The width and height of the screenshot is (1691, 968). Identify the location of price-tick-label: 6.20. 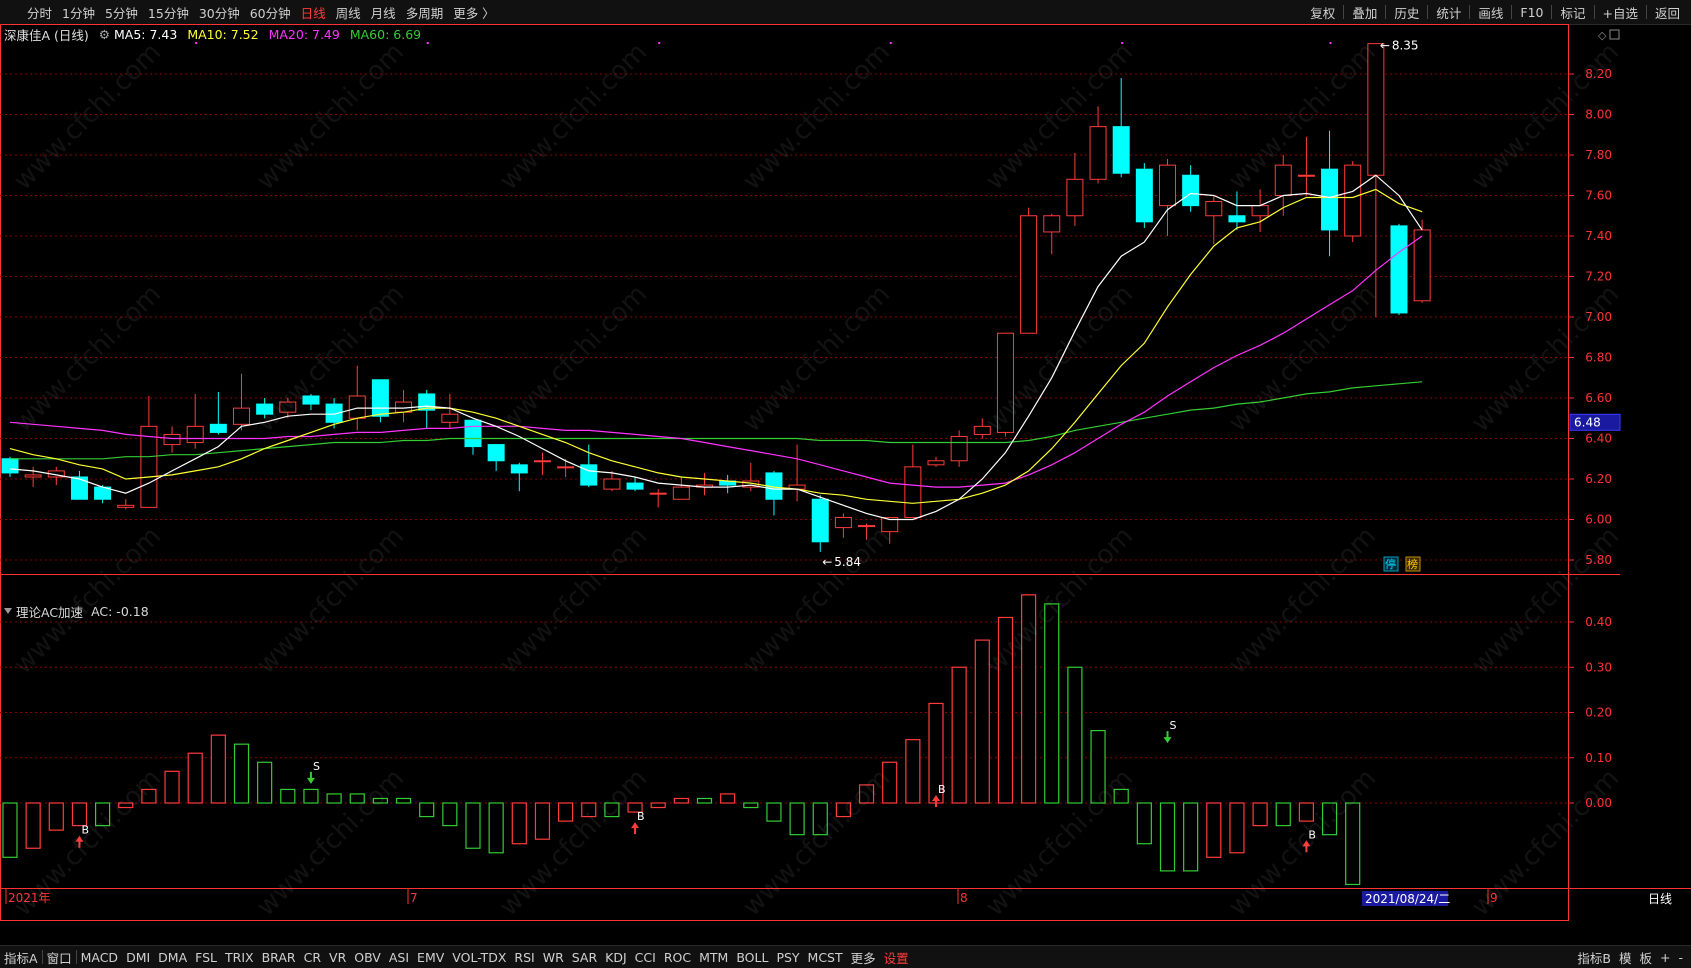
(1598, 479).